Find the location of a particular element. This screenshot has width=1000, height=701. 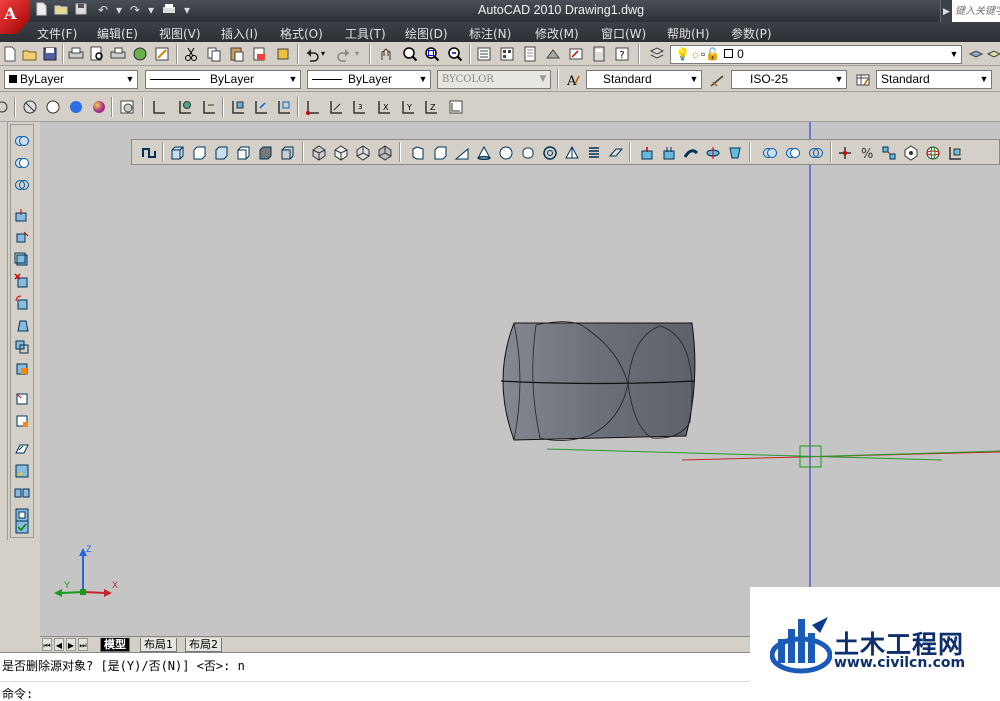

copy-faces-icon is located at coordinates (22, 346).